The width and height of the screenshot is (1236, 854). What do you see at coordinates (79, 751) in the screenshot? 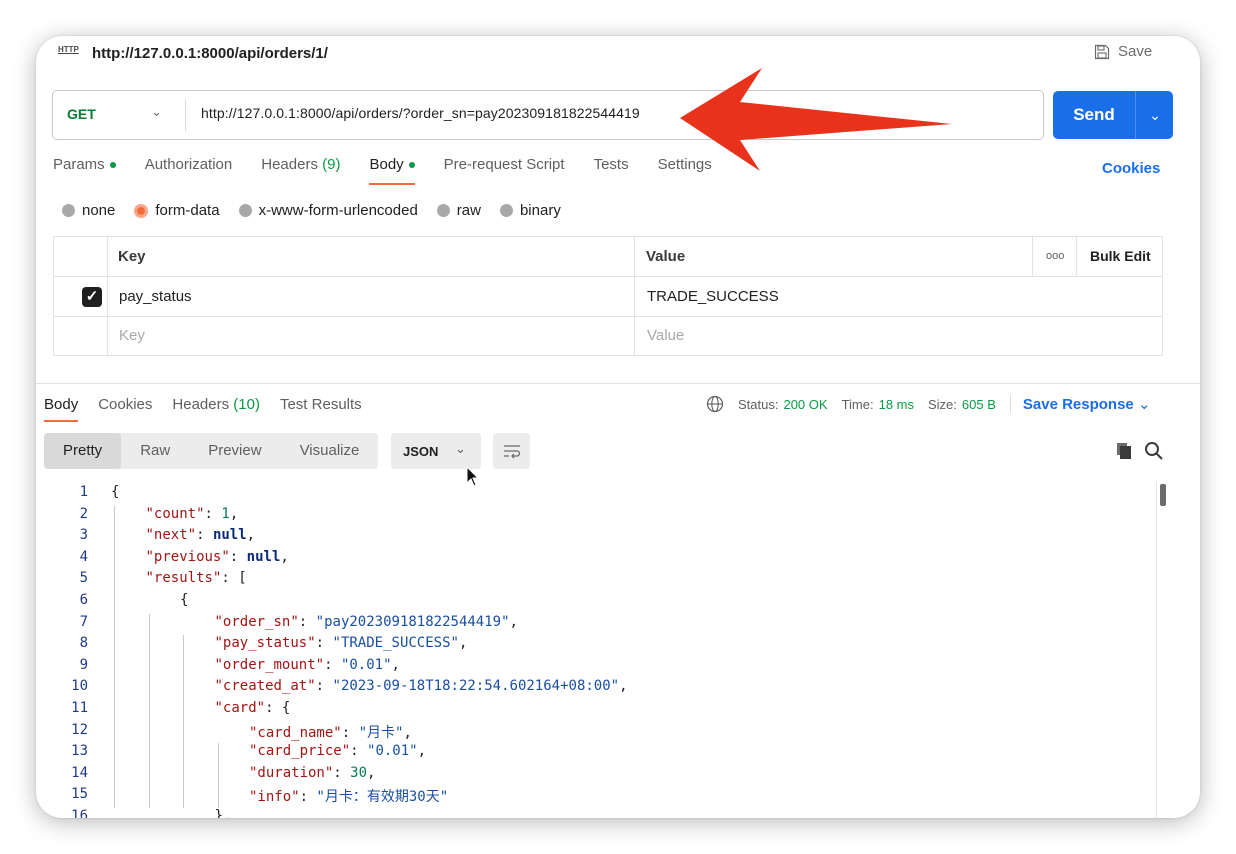
I see `line-number: 13` at bounding box center [79, 751].